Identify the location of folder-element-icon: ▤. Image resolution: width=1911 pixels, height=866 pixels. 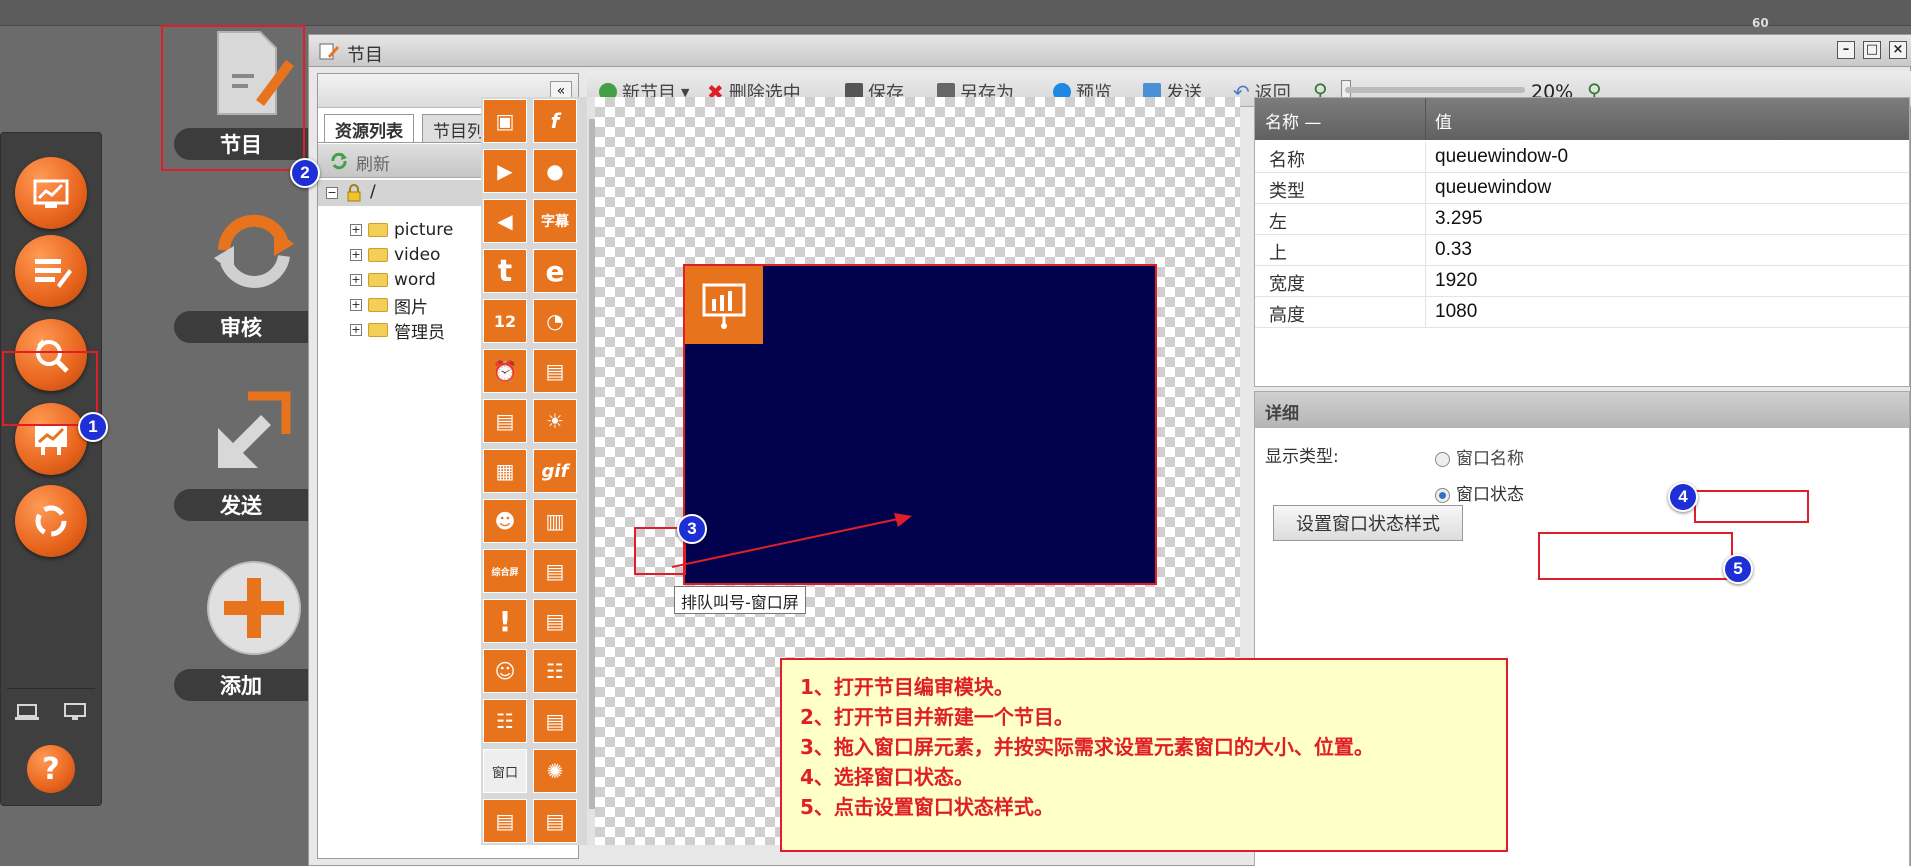
(555, 371).